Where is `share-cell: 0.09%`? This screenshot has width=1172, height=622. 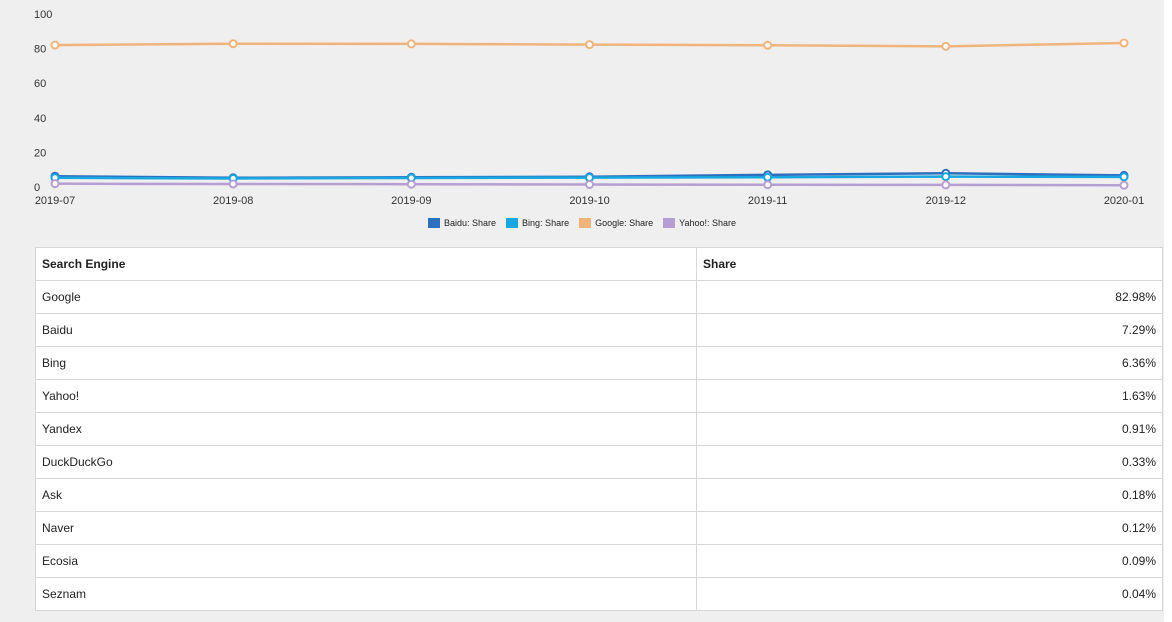 share-cell: 0.09% is located at coordinates (929, 561).